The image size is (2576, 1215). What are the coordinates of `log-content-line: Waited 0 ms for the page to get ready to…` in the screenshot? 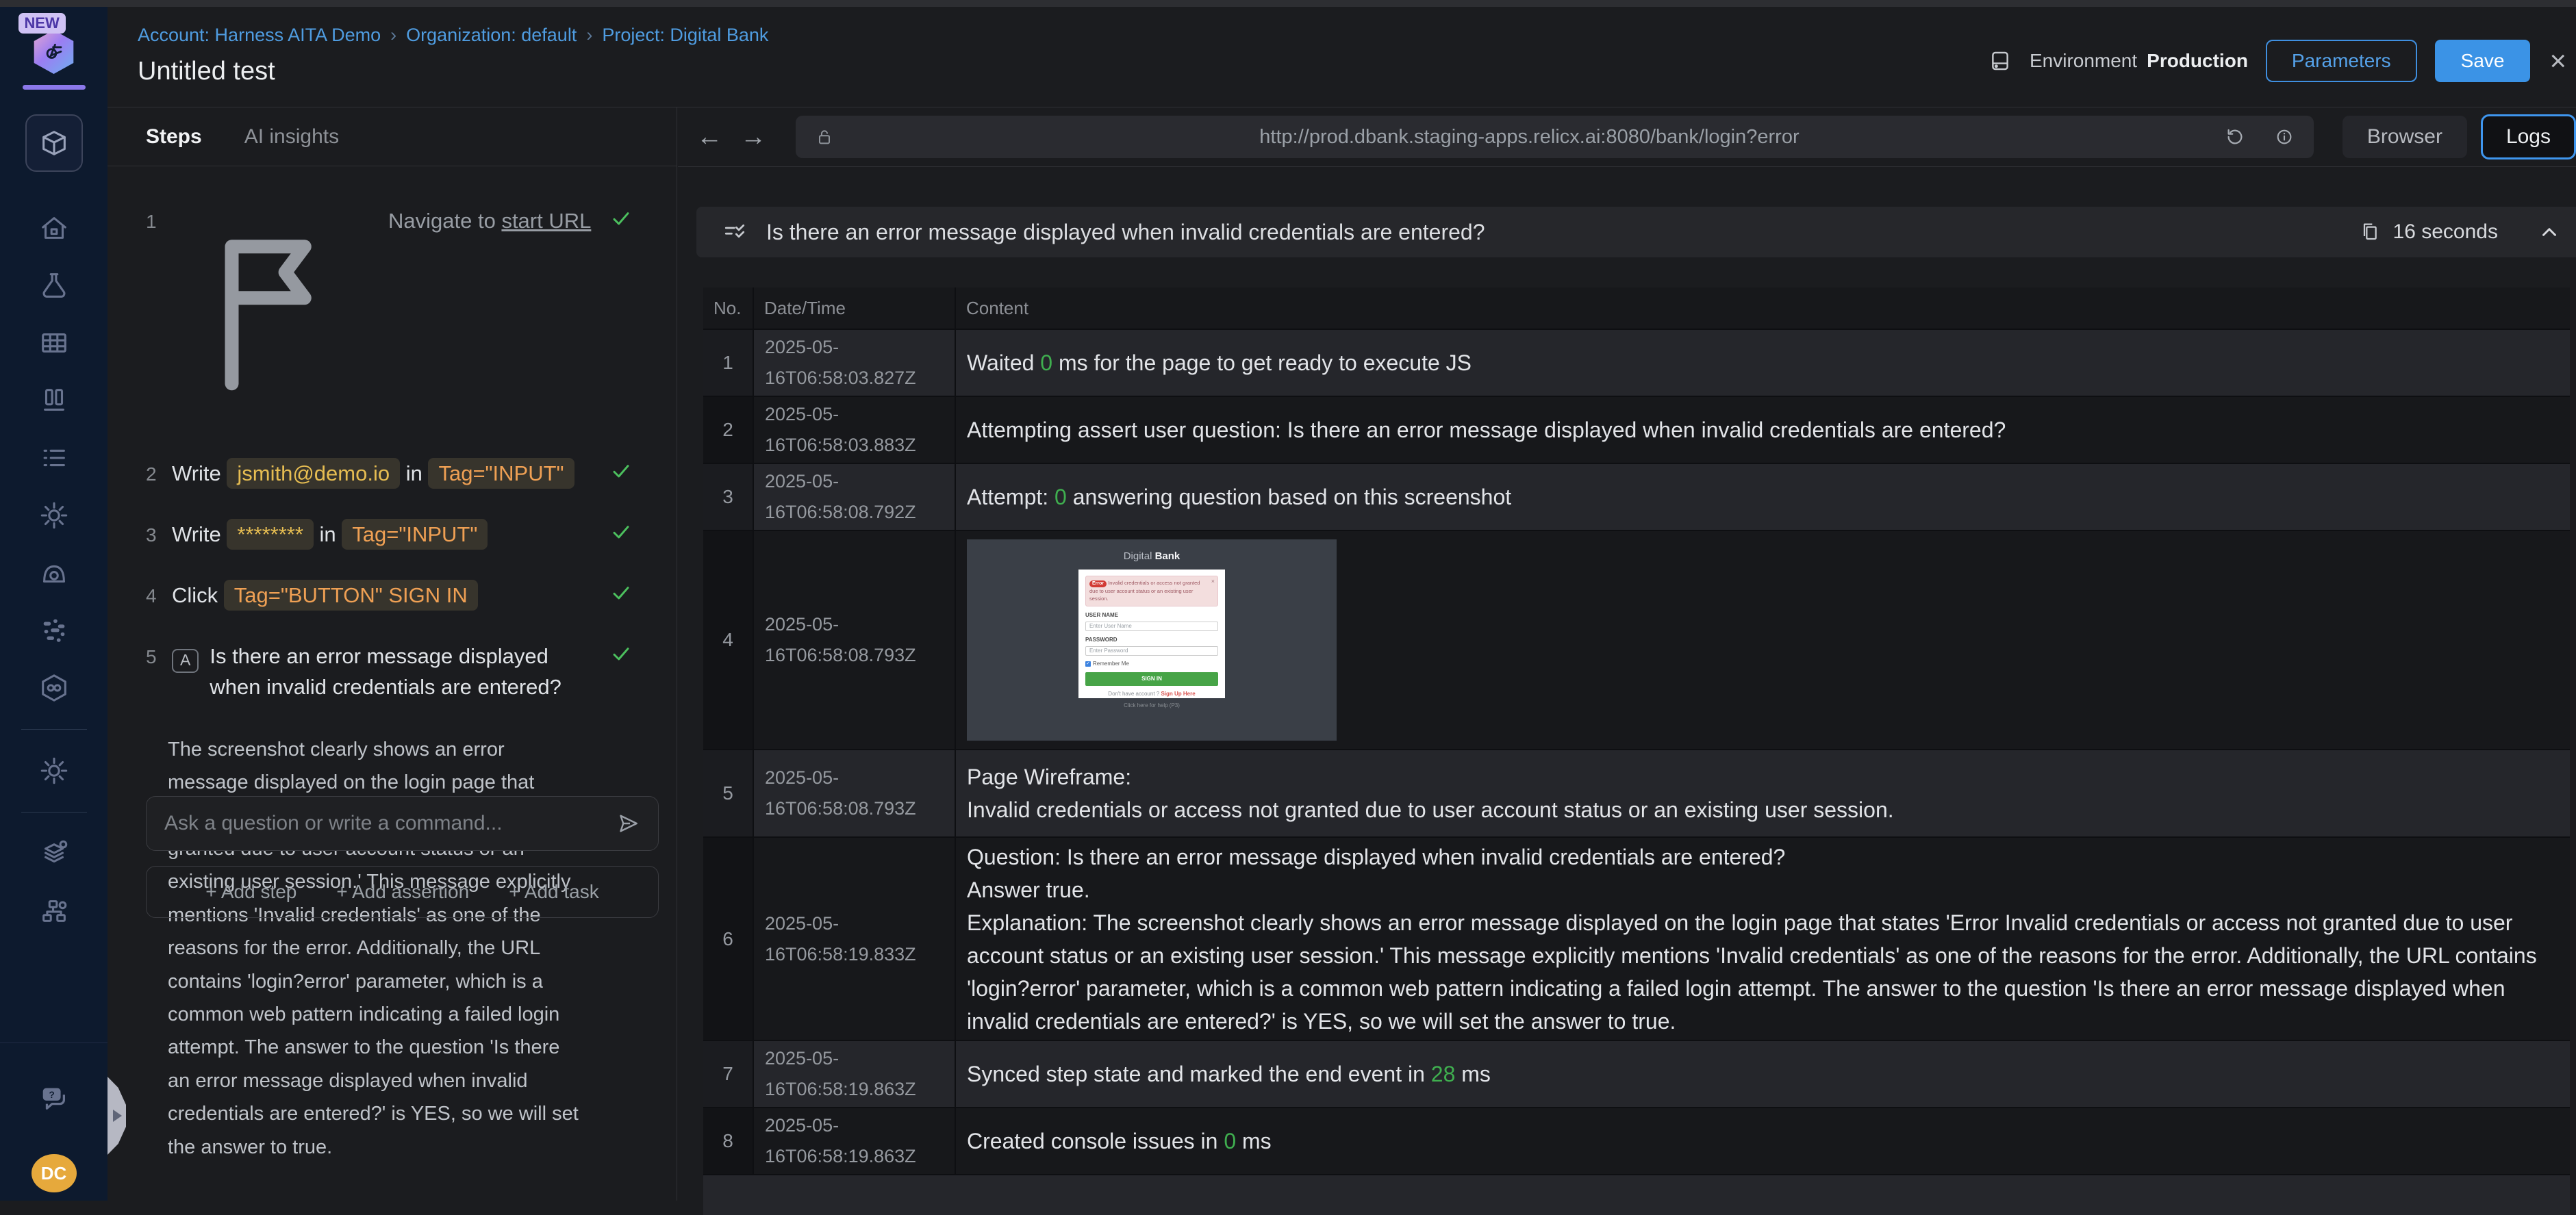 It's located at (1763, 362).